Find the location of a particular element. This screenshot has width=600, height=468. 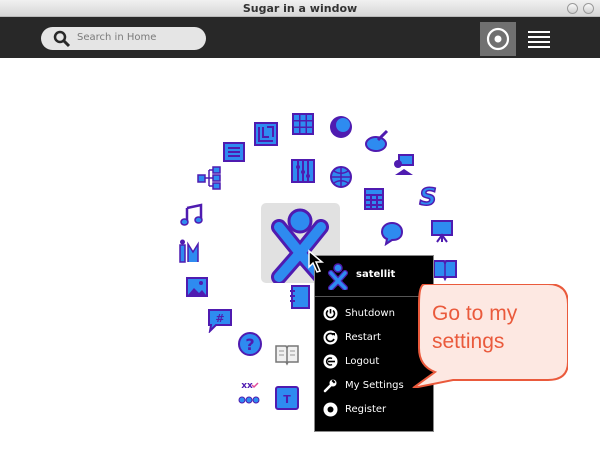

window-title: Sugar in a window is located at coordinates (300, 8).